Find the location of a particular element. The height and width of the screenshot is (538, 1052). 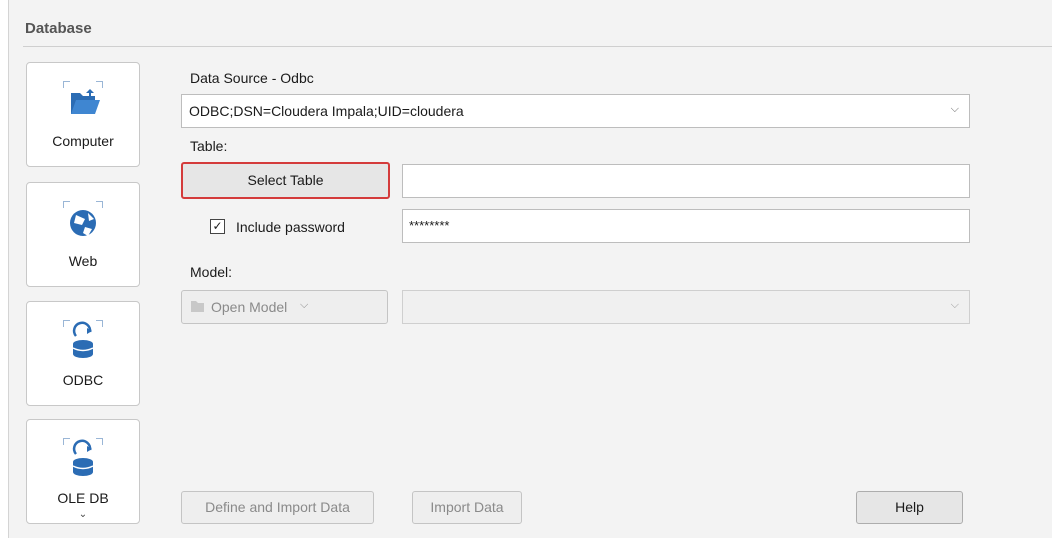

source-computer-button: Computer is located at coordinates (83, 114).